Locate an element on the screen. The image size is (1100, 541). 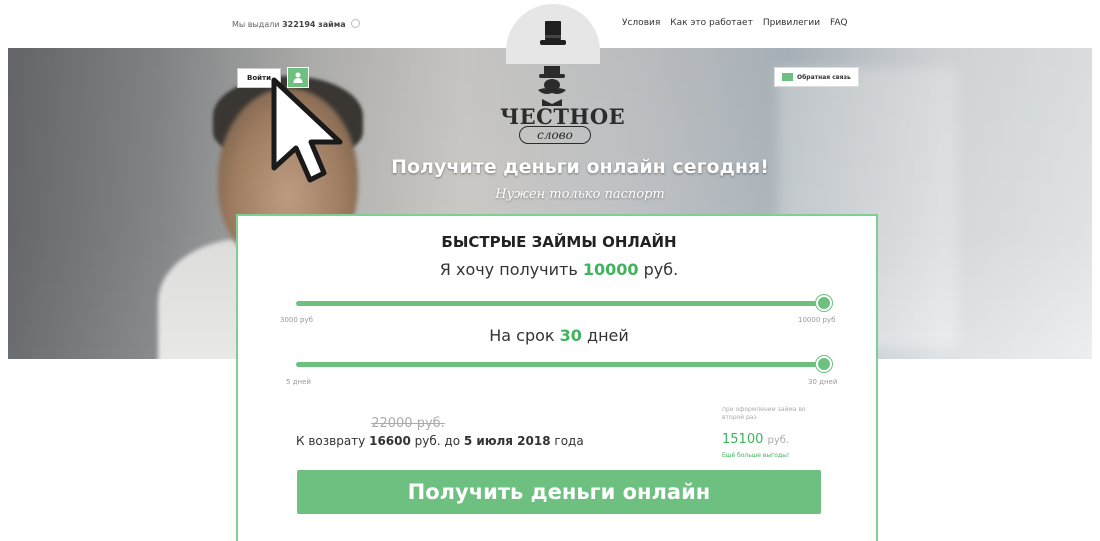
return-mid: руб. до is located at coordinates (437, 441).